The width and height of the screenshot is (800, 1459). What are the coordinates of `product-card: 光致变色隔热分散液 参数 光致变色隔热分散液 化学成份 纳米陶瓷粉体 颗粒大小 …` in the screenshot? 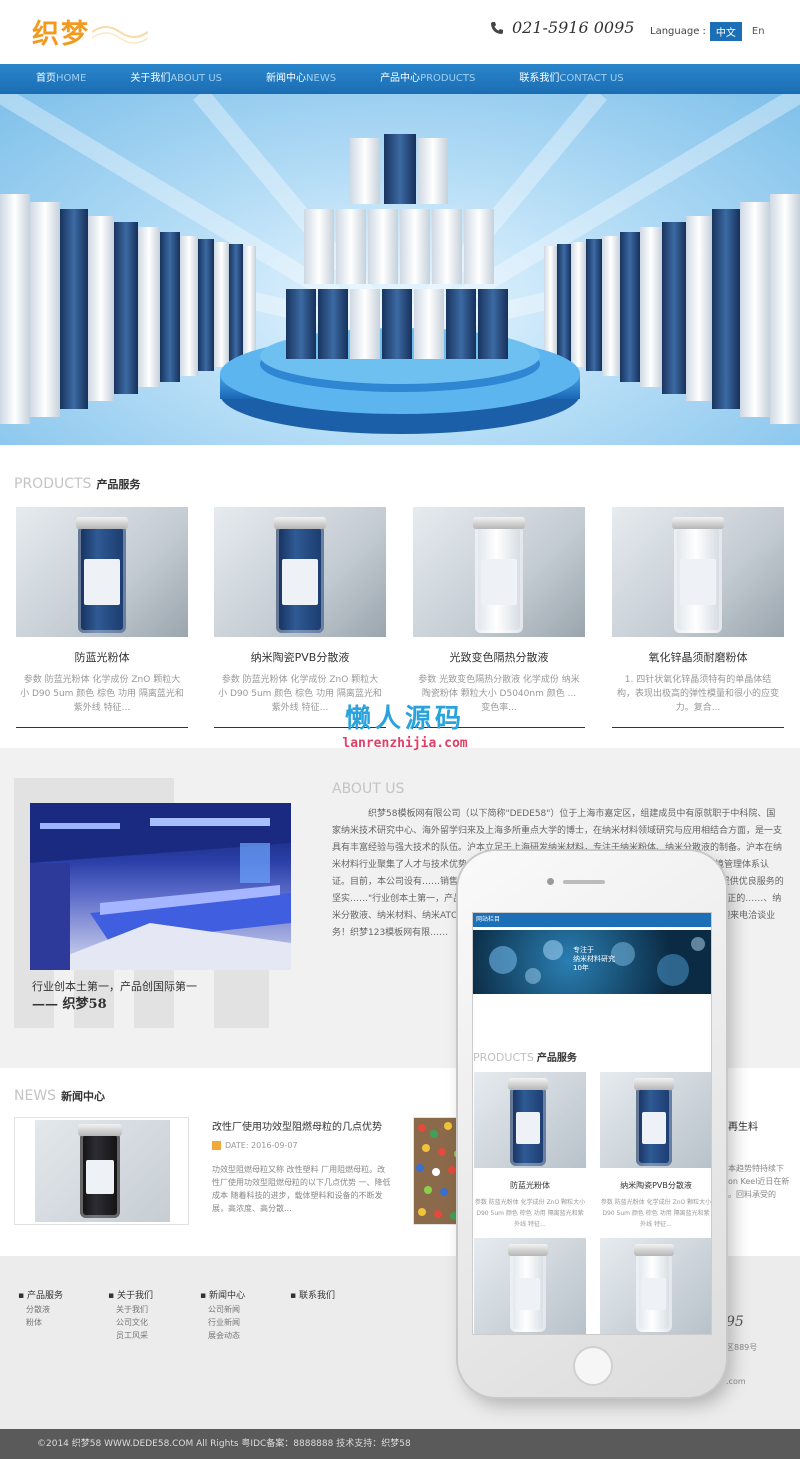 It's located at (499, 617).